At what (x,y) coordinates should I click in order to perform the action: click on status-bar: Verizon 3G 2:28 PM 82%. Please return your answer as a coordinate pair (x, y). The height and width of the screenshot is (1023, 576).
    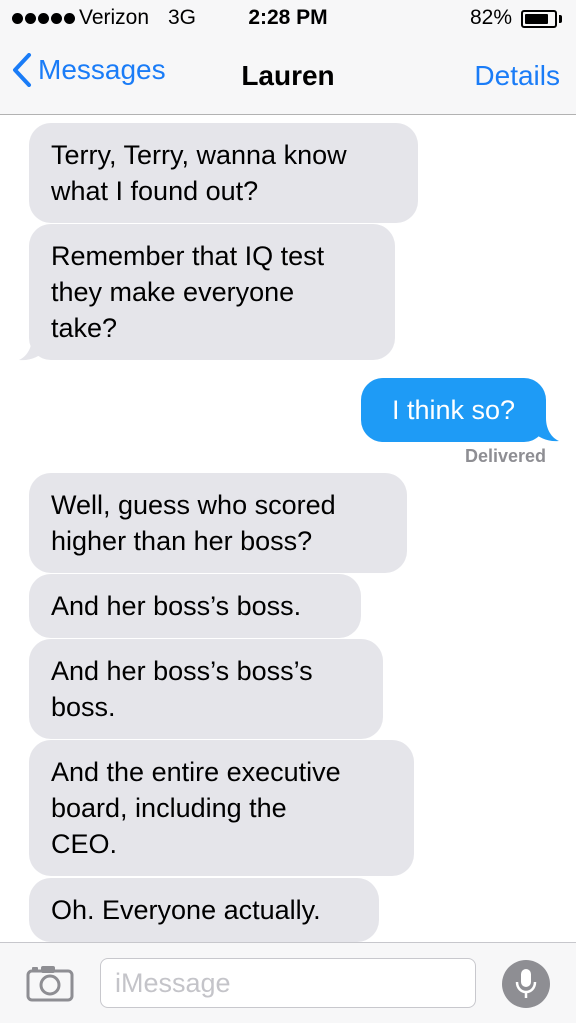
    Looking at the image, I should click on (288, 20).